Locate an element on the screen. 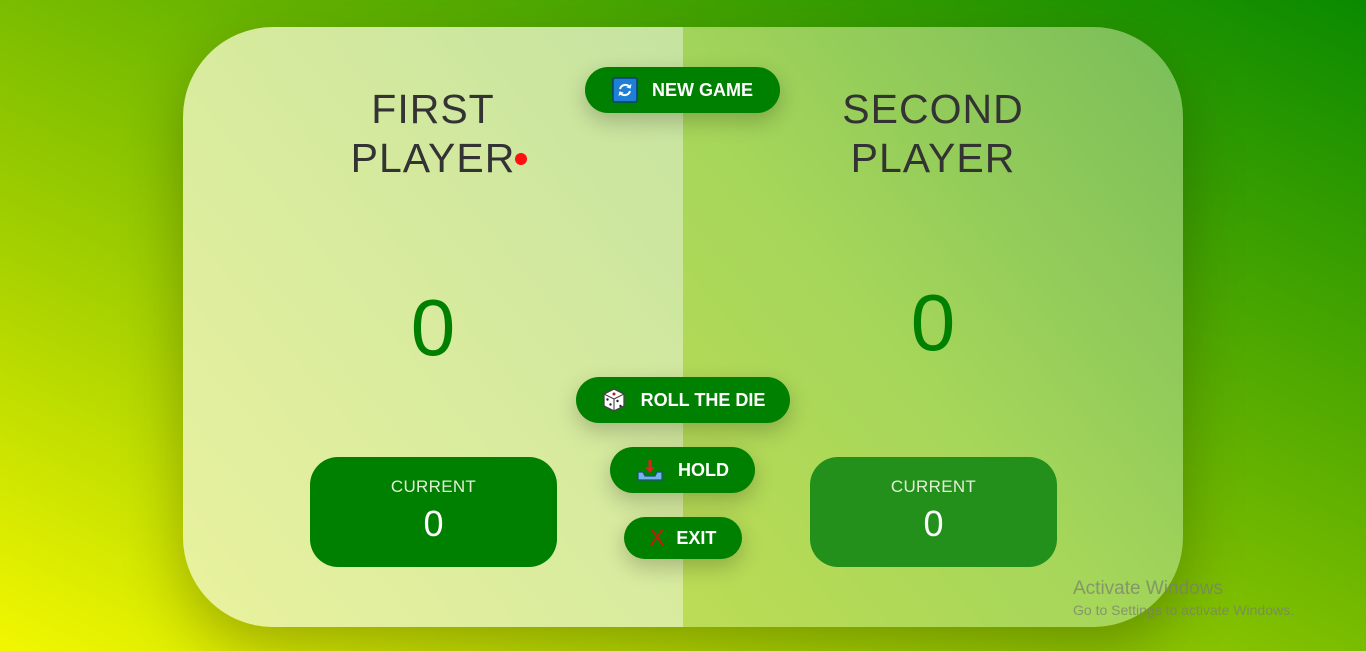  player-2-name-line-2: PLAYER is located at coordinates (933, 158).